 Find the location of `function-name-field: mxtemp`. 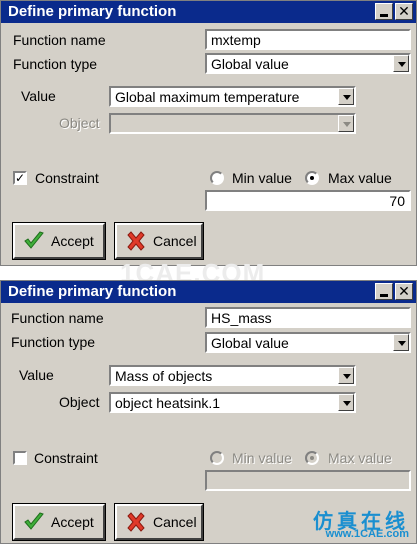

function-name-field: mxtemp is located at coordinates (308, 39).